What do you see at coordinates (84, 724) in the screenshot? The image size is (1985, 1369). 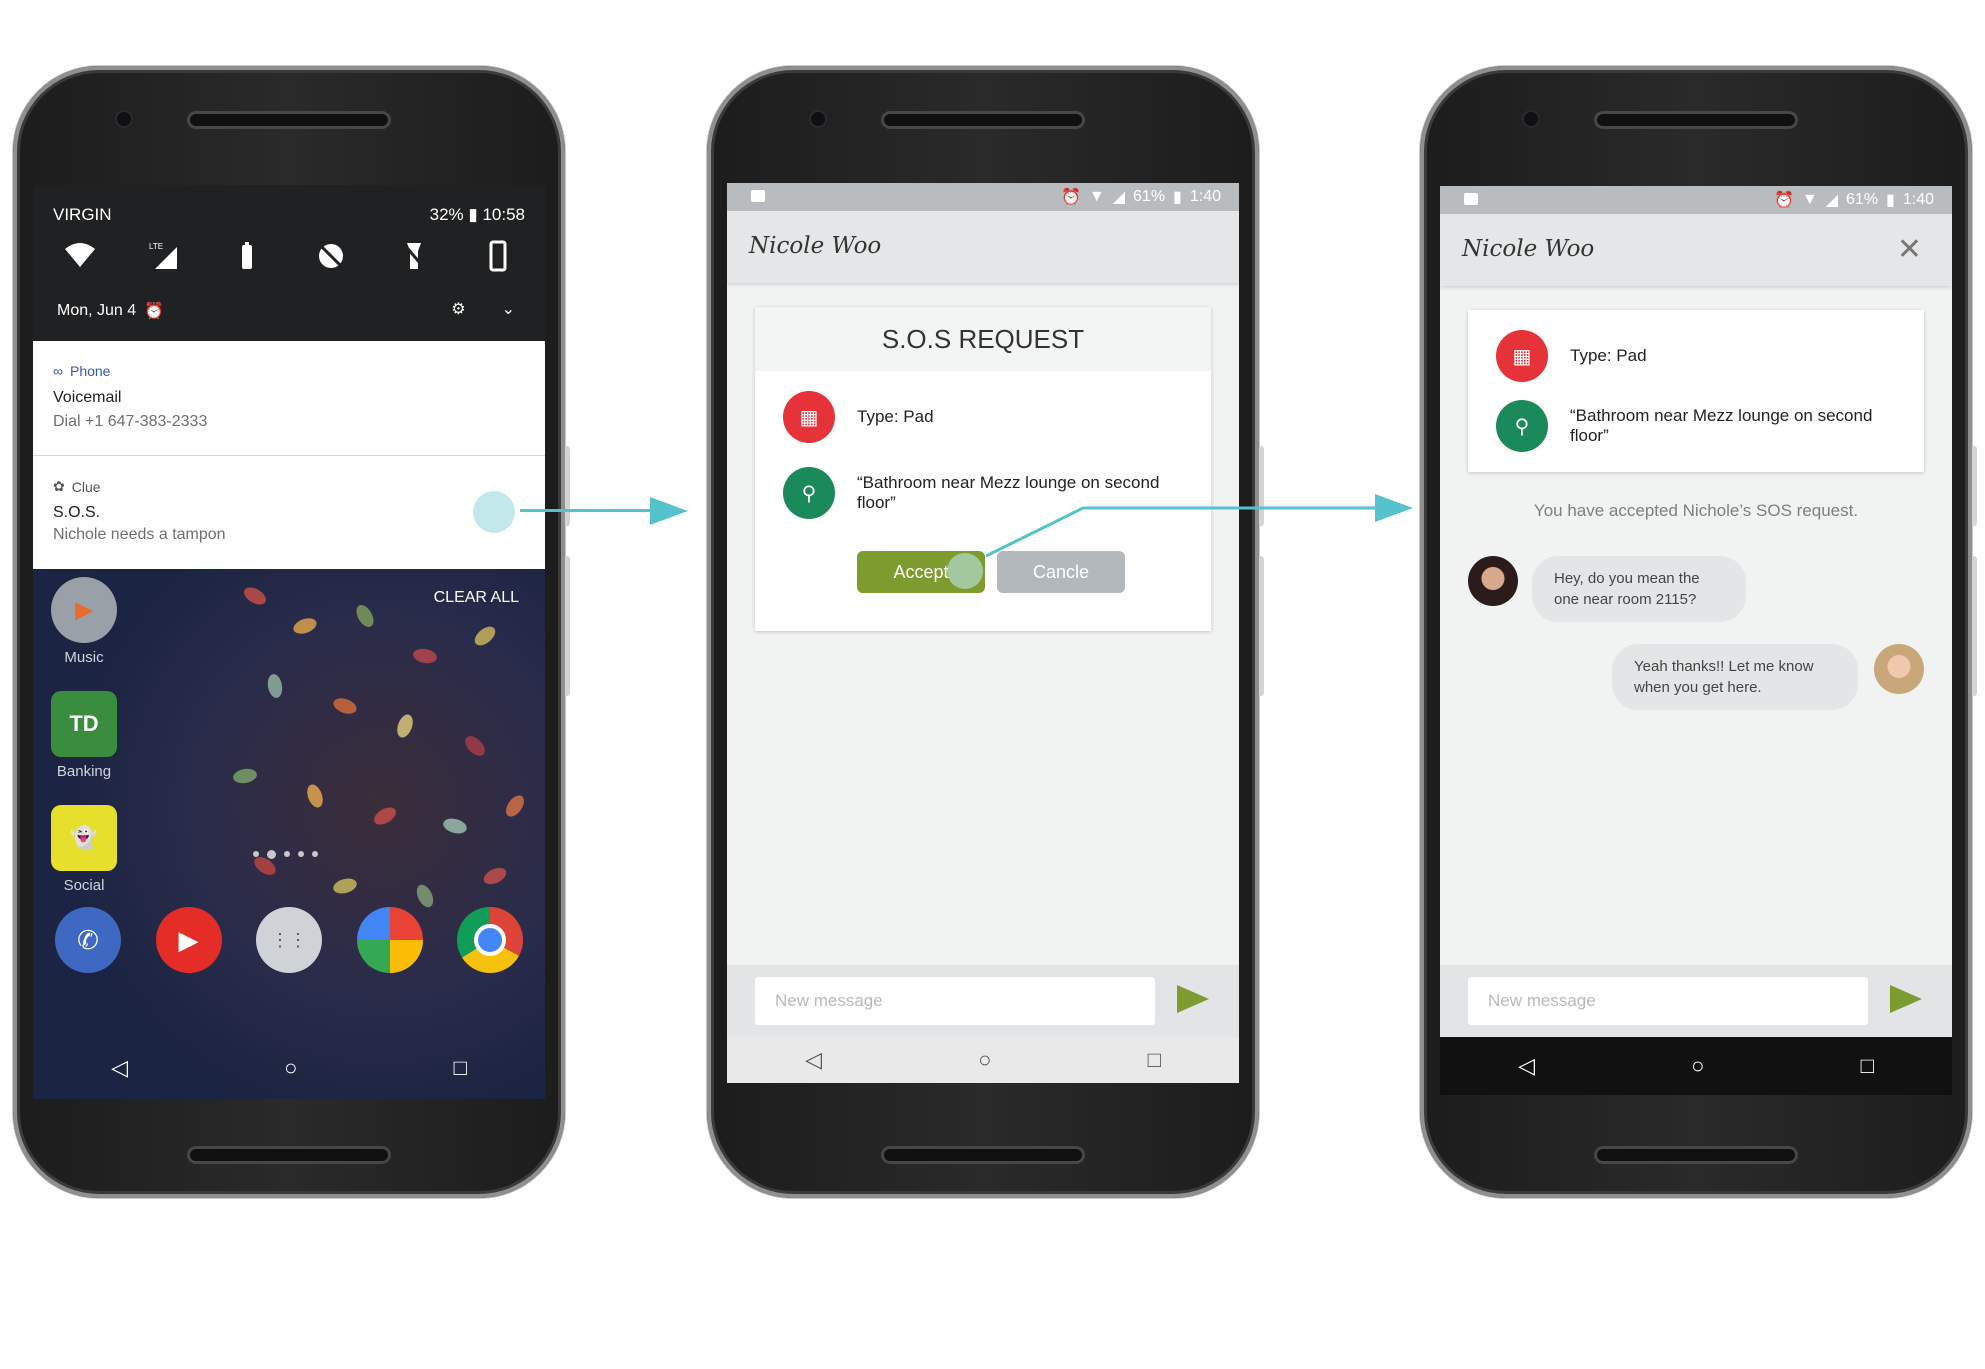 I see `td-bank-icon: TD` at bounding box center [84, 724].